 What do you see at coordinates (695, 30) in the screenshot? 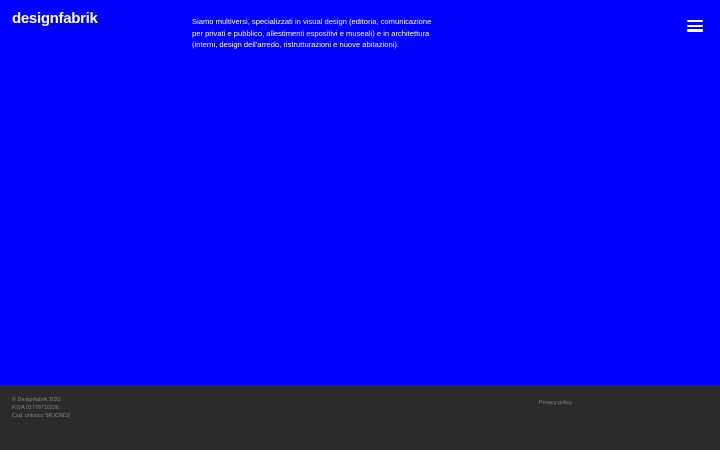
I see `menu-bar-bottom` at bounding box center [695, 30].